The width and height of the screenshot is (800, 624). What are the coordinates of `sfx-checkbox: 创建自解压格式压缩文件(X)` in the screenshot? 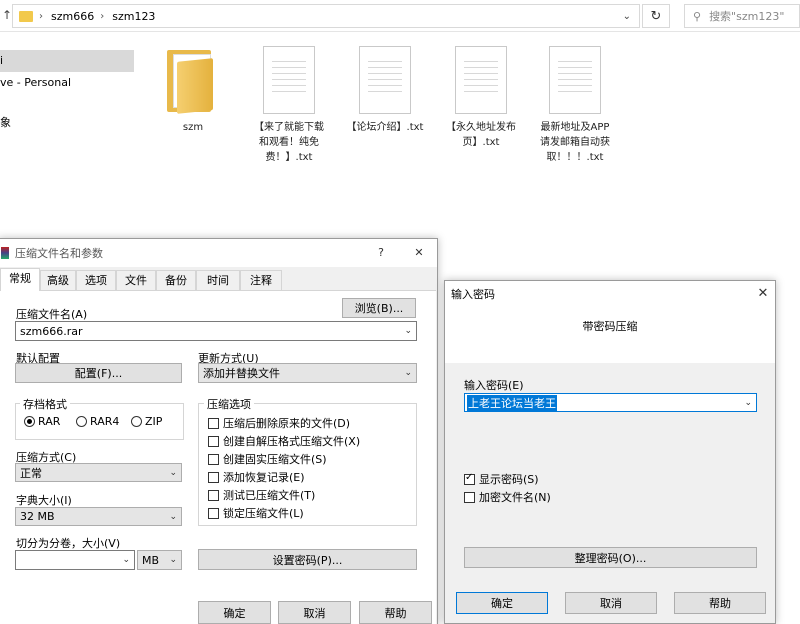 It's located at (284, 441).